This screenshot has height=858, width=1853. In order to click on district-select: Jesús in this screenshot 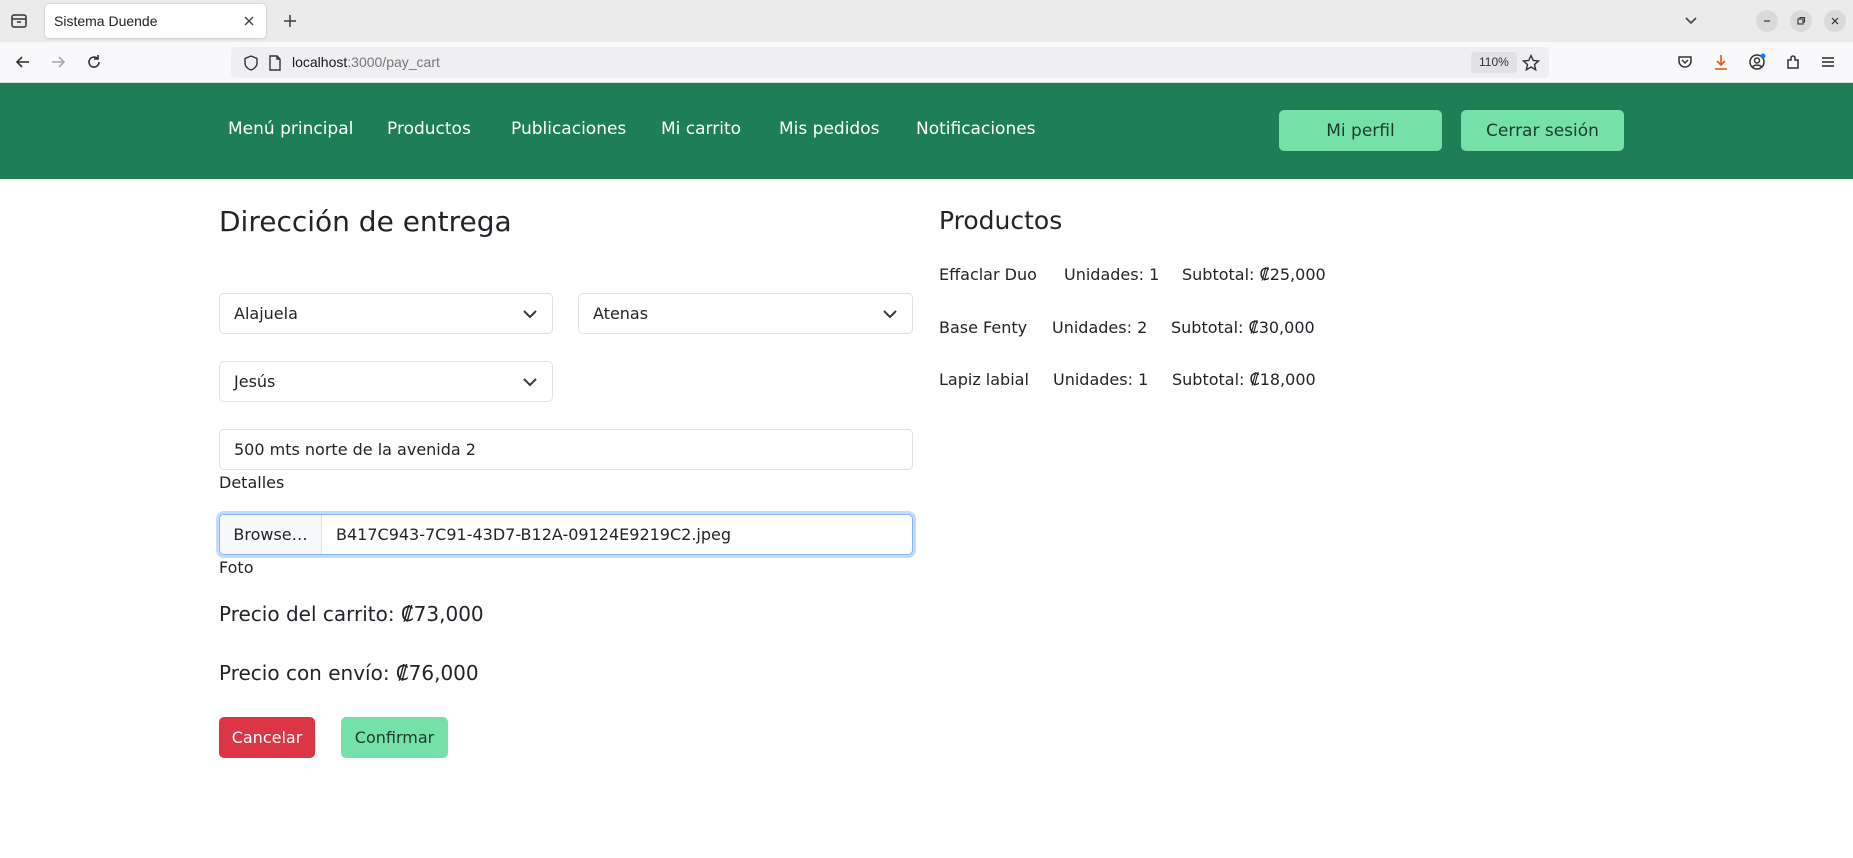, I will do `click(386, 381)`.